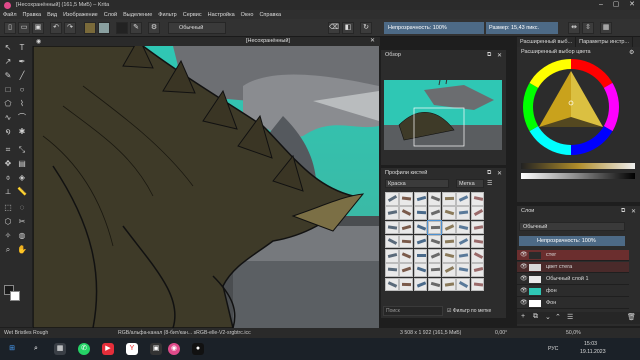 Image resolution: width=640 pixels, height=360 pixels. Describe the element at coordinates (593, 352) in the screenshot. I see `tray-date: 19.11.2023` at that location.